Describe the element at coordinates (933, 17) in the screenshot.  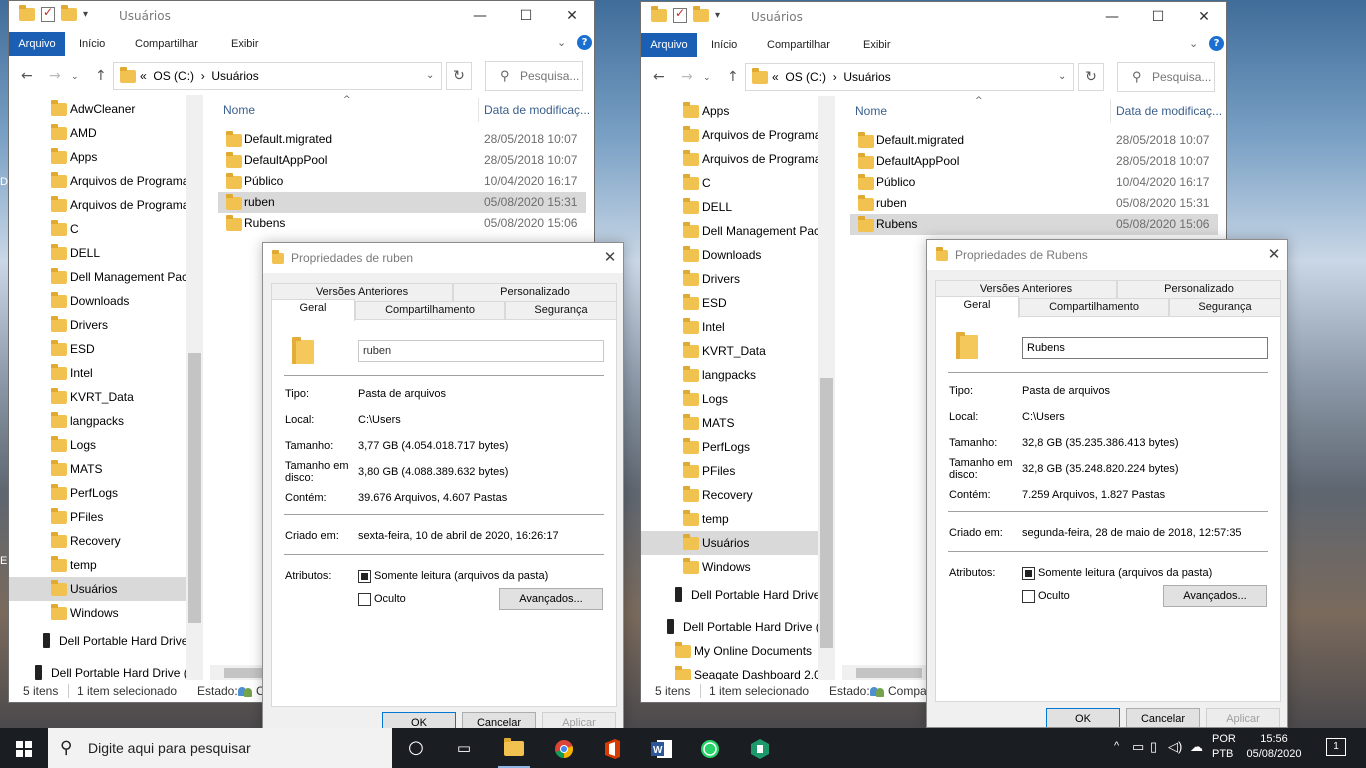
I see `title-bar: ▾ Usuários — ☐ ✕` at that location.